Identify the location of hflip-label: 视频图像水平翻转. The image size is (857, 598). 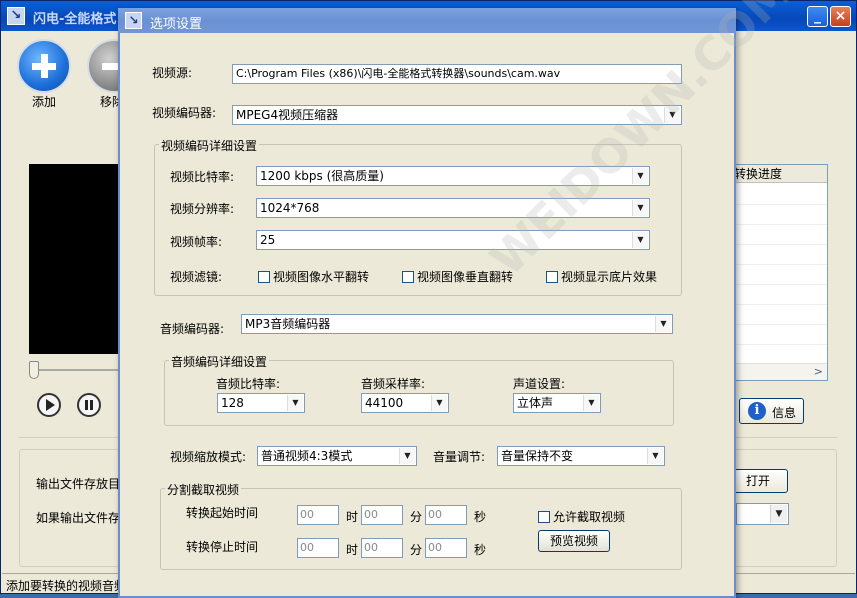
(321, 277).